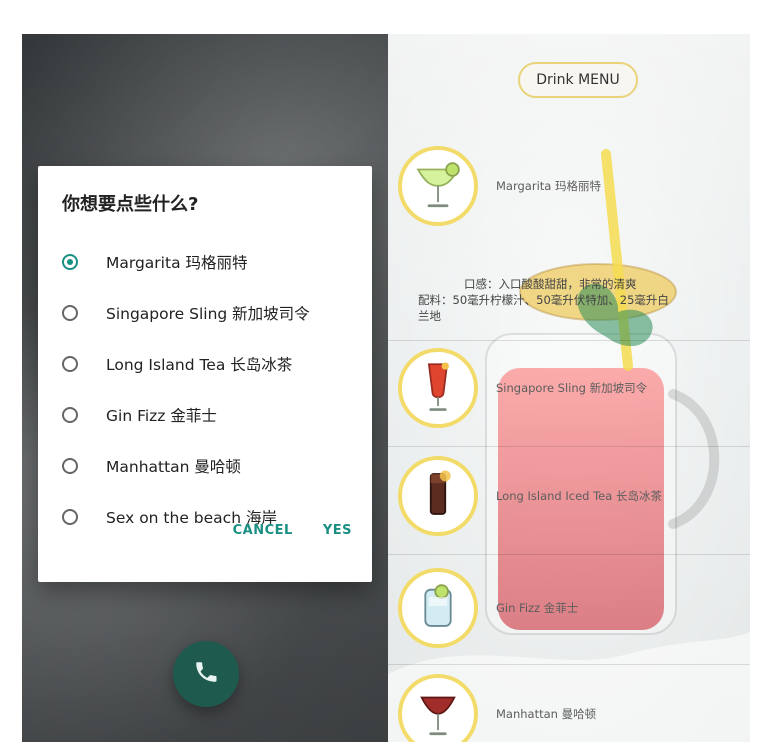 The height and width of the screenshot is (742, 760). I want to click on option-manhattan: Manhattan 曼哈顿, so click(209, 465).